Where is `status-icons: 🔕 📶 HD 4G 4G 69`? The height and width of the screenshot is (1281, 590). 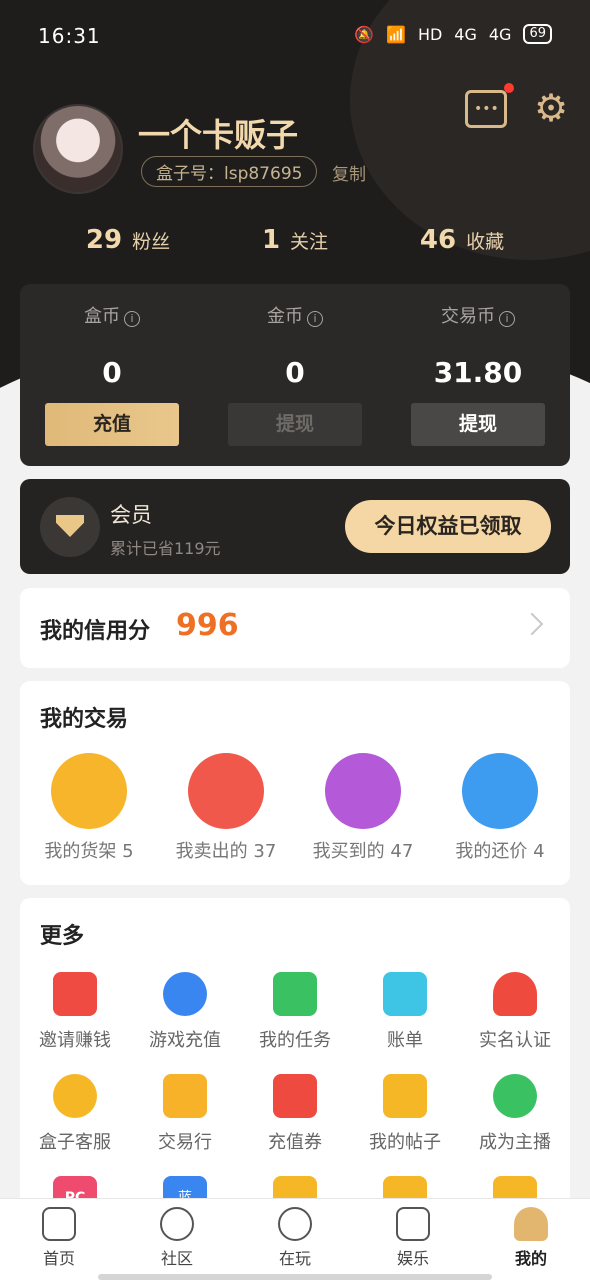
status-icons: 🔕 📶 HD 4G 4G 69 is located at coordinates (453, 34).